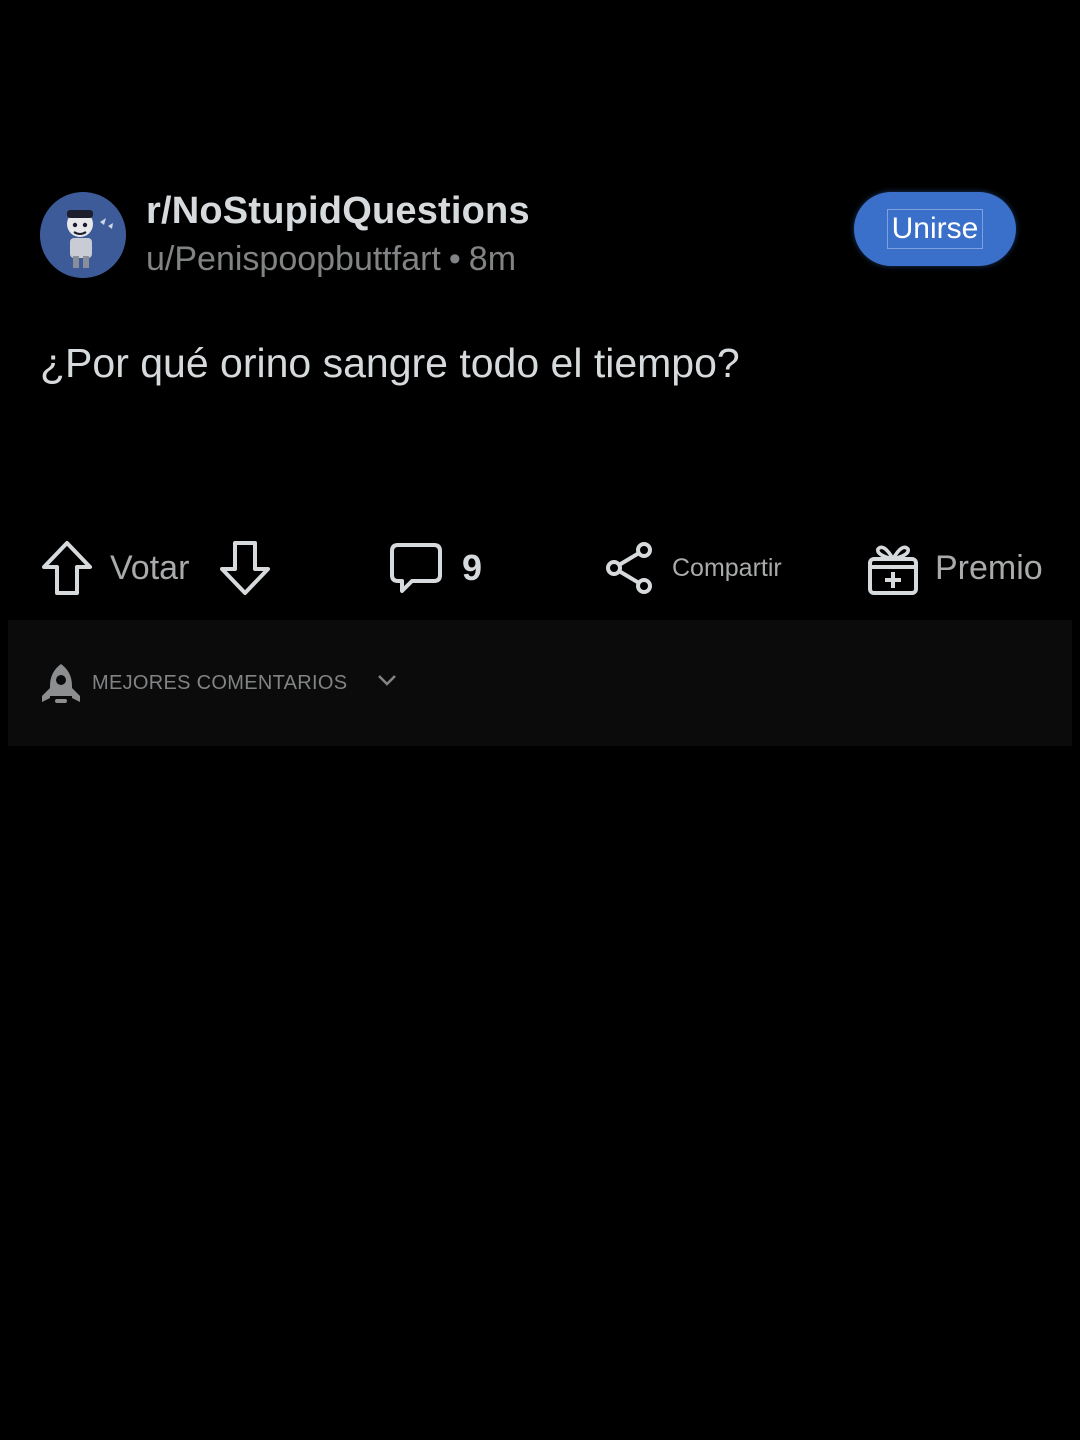 This screenshot has width=1080, height=1440. I want to click on downvote-arrow-icon, so click(245, 568).